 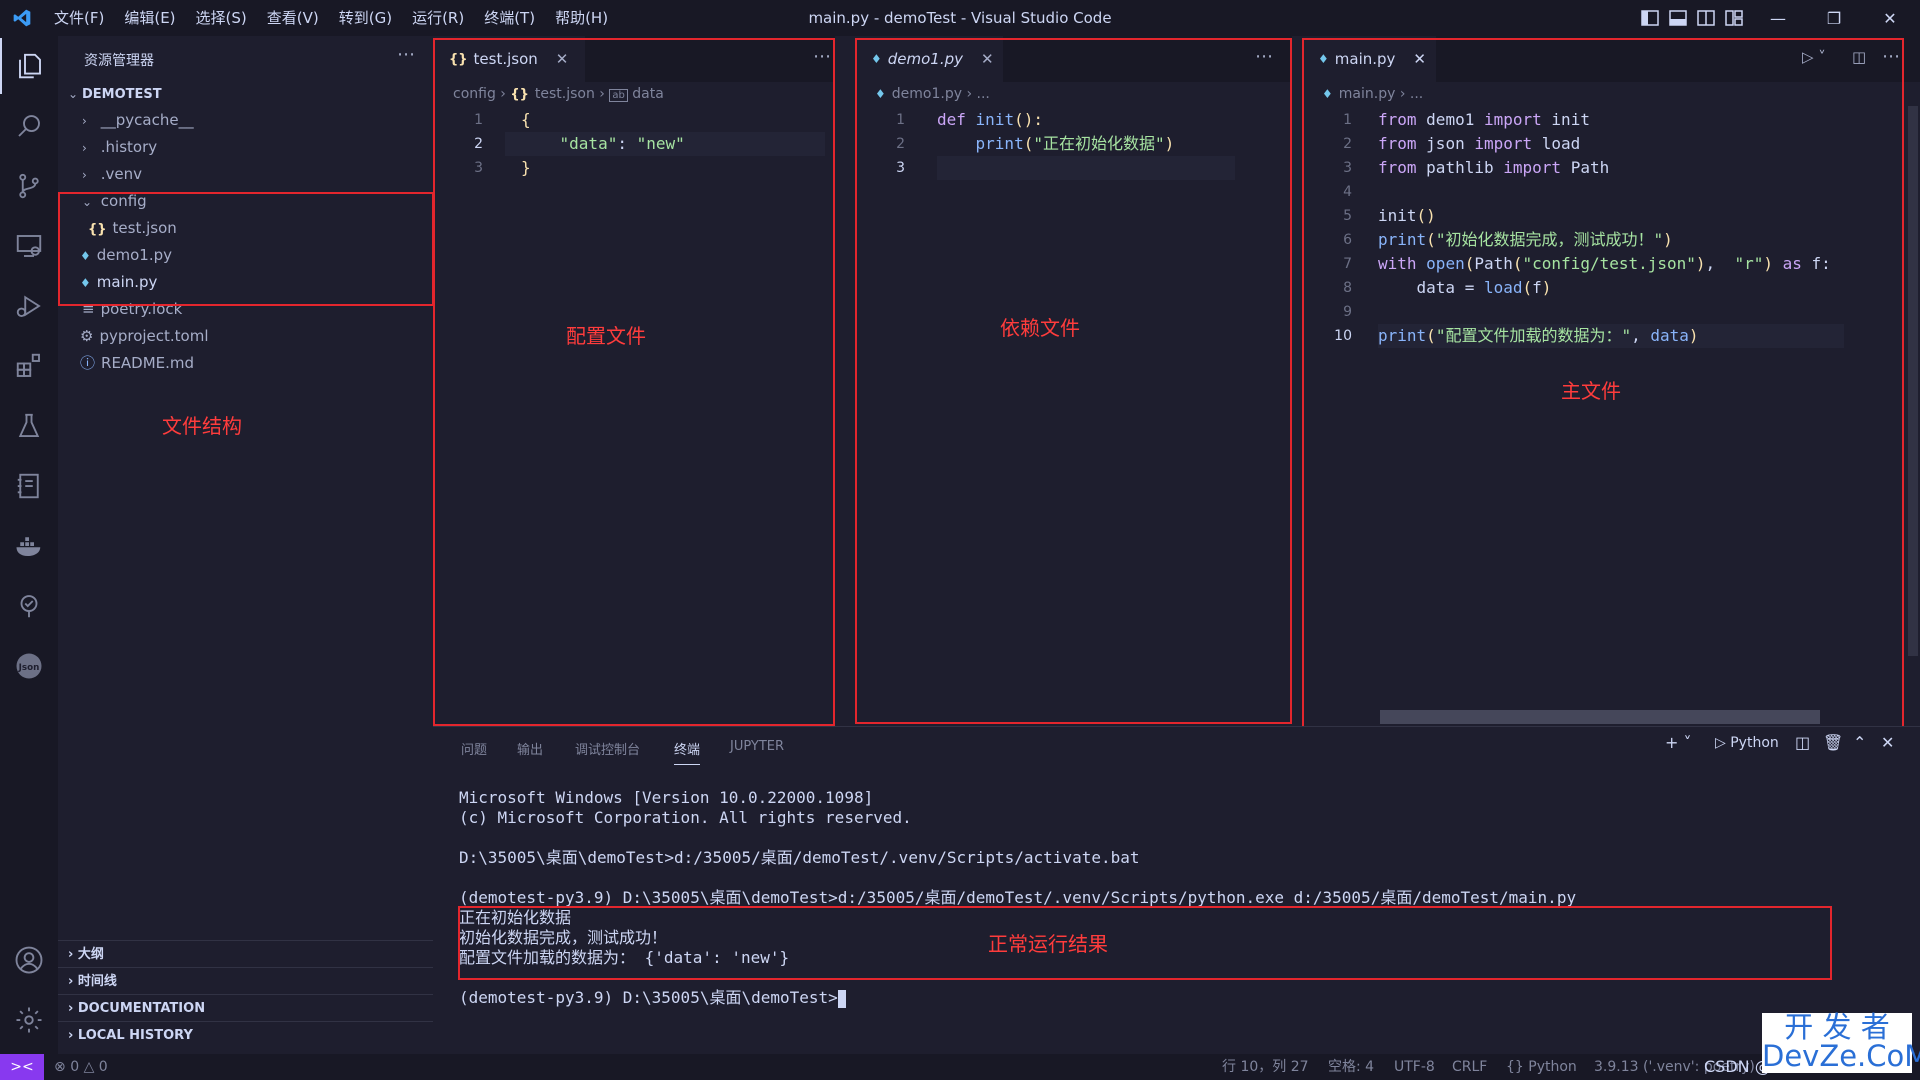 I want to click on restore-icon: ❐, so click(x=1834, y=18).